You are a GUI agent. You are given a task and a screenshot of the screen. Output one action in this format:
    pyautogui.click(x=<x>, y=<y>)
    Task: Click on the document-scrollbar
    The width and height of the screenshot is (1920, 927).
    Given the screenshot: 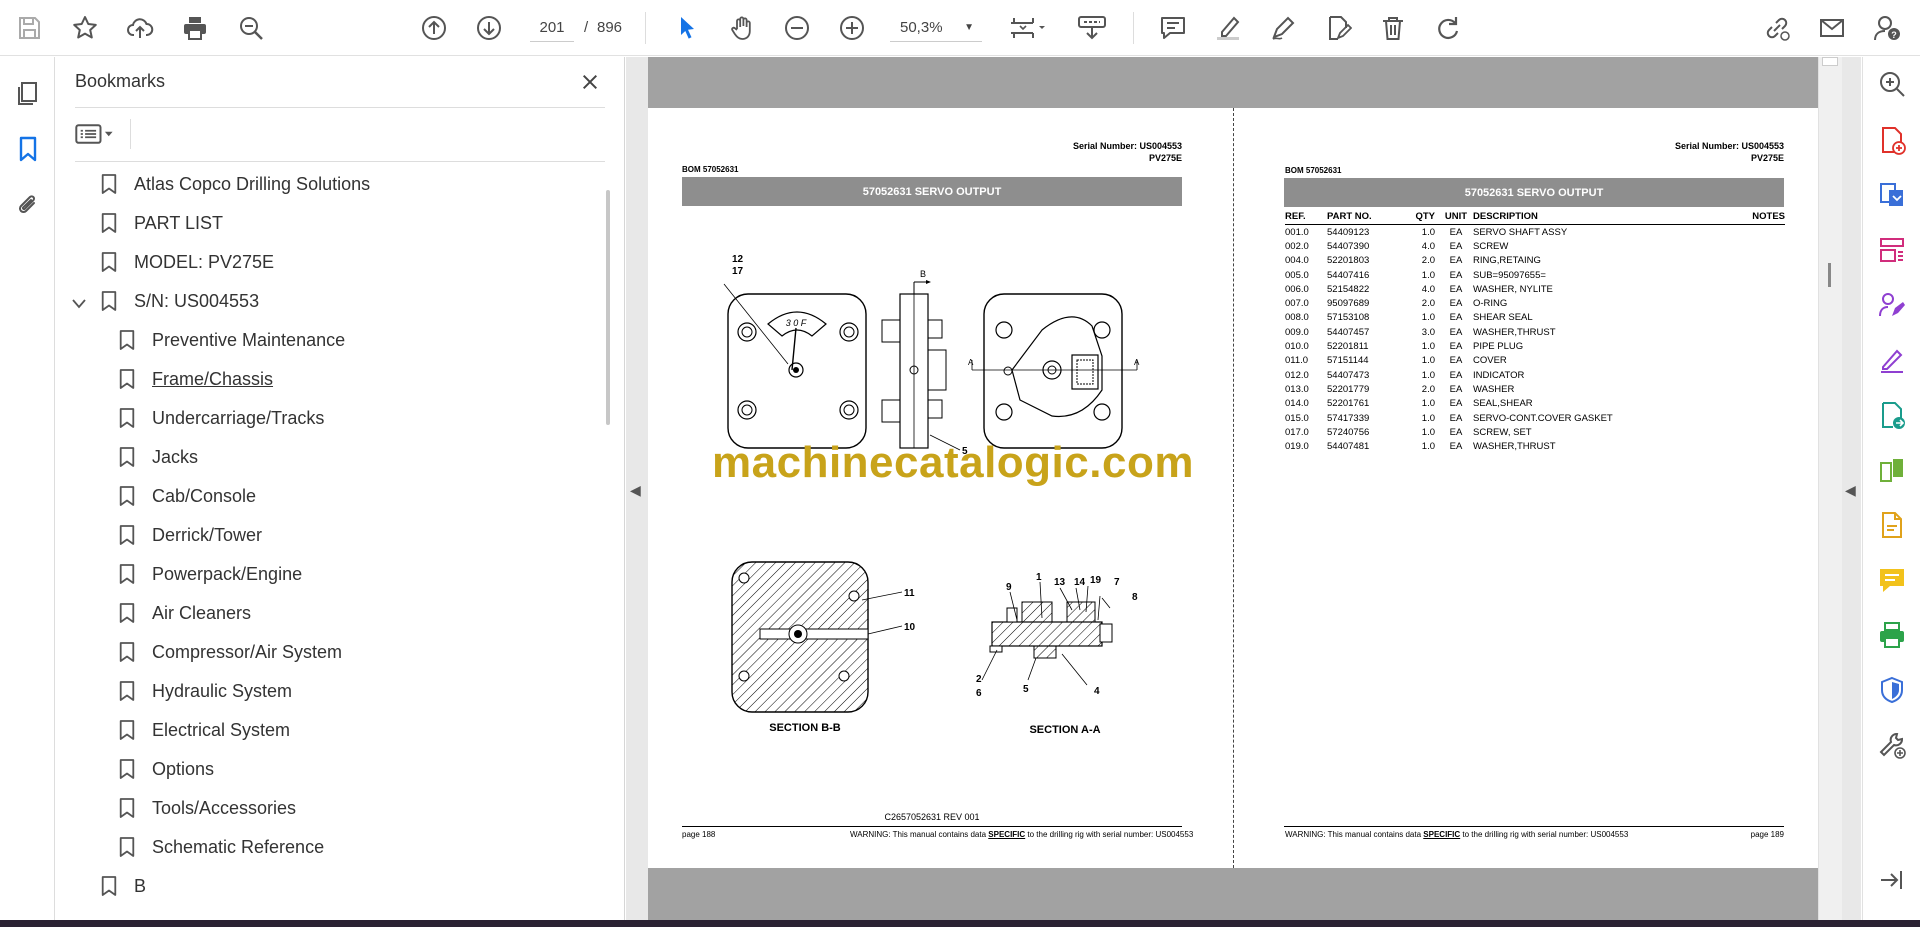 What is the action you would take?
    pyautogui.click(x=1830, y=488)
    